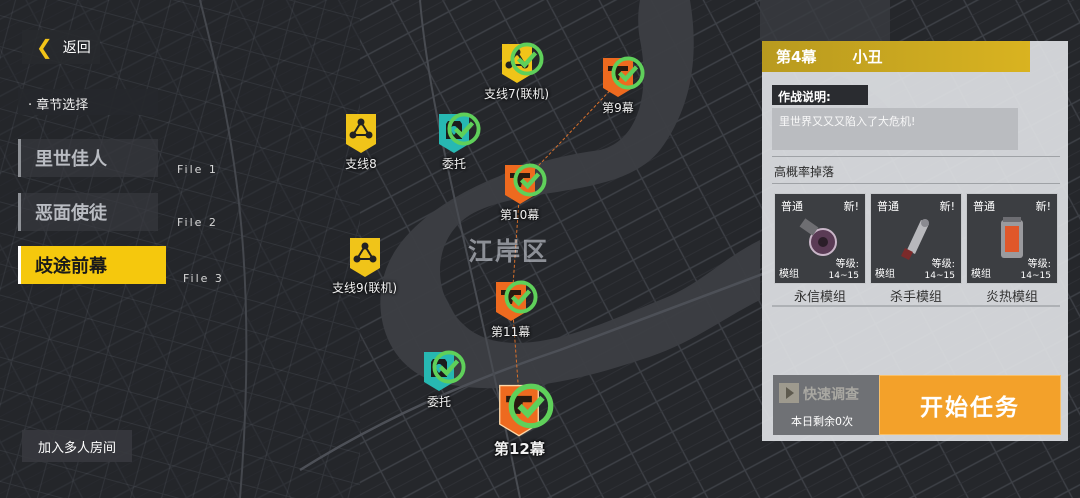  What do you see at coordinates (820, 238) in the screenshot?
I see `drop-card-1: 普通 新! 等级: 模组 14~15` at bounding box center [820, 238].